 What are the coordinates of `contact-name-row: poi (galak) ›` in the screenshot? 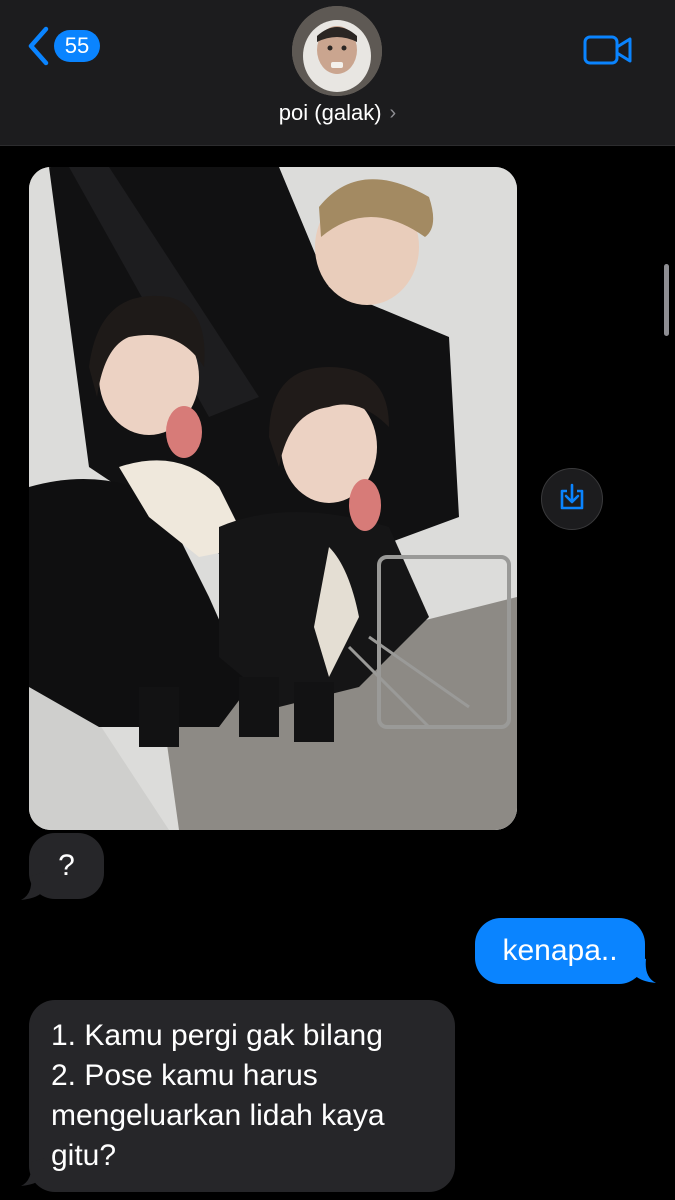 It's located at (337, 113).